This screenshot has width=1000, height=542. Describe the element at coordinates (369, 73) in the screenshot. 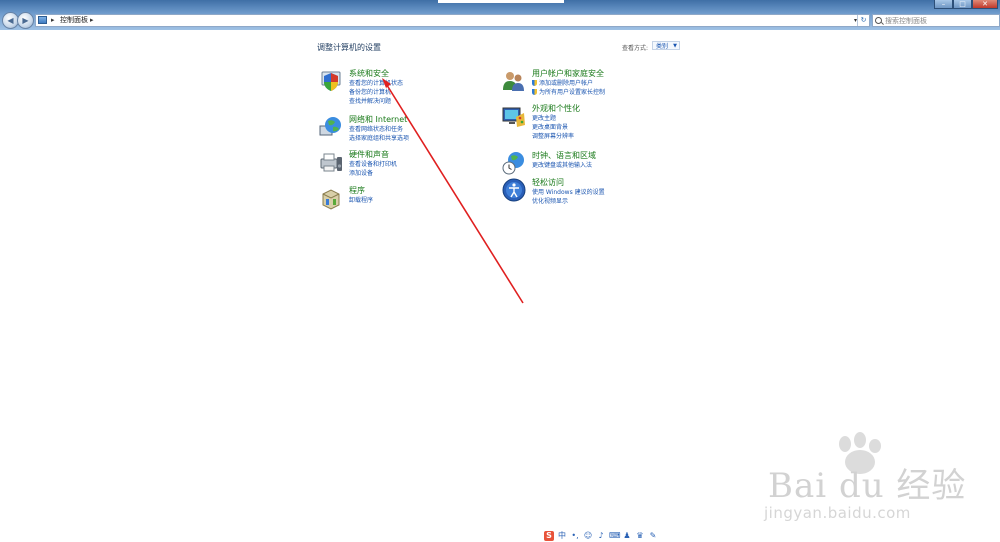

I see `category-title: 系统和安全` at that location.